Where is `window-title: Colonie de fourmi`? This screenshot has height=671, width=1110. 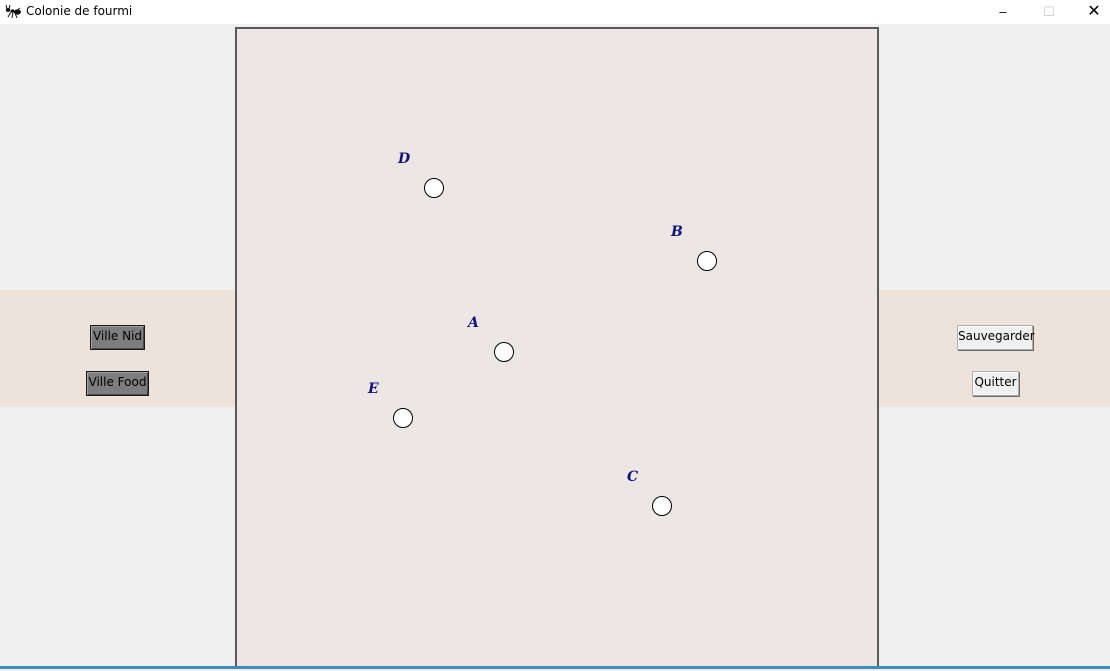 window-title: Colonie de fourmi is located at coordinates (79, 11).